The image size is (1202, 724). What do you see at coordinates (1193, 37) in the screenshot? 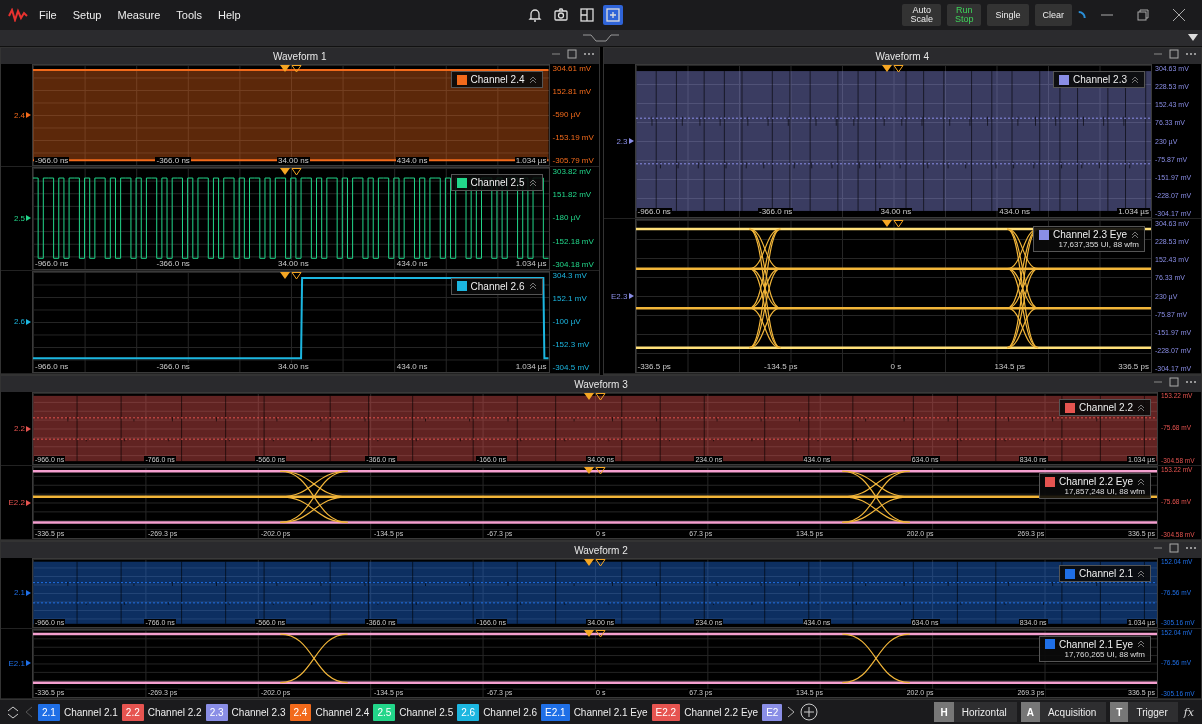
I see `dropdown-caret-icon` at bounding box center [1193, 37].